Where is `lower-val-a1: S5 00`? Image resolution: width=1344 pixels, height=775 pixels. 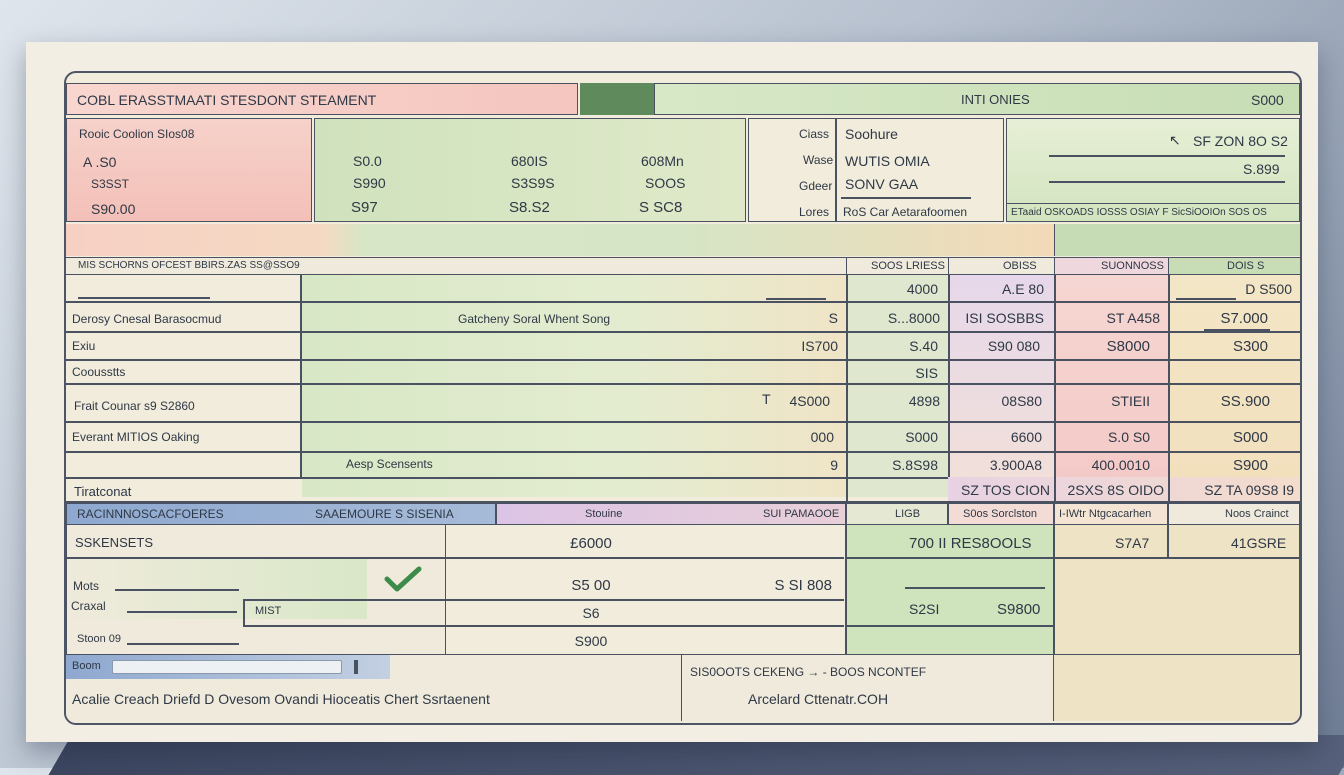
lower-val-a1: S5 00 is located at coordinates (591, 585).